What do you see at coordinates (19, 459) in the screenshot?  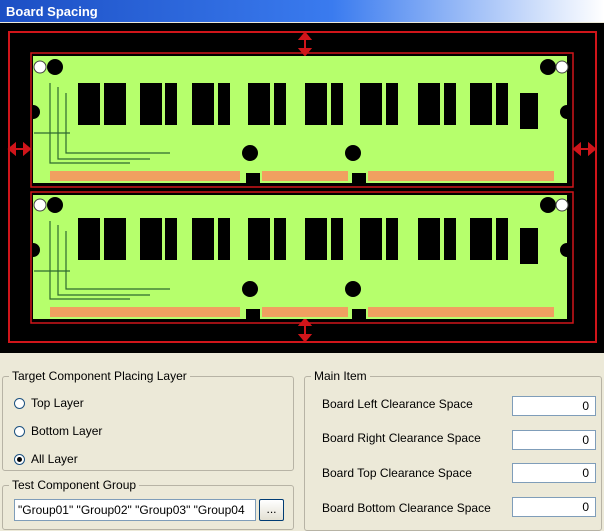 I see `radio-all-layer-indicator` at bounding box center [19, 459].